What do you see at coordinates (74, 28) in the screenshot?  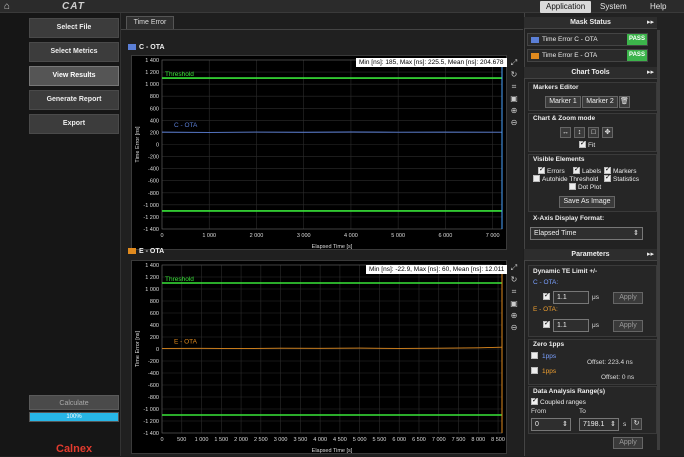 I see `select-file-button: Select File` at bounding box center [74, 28].